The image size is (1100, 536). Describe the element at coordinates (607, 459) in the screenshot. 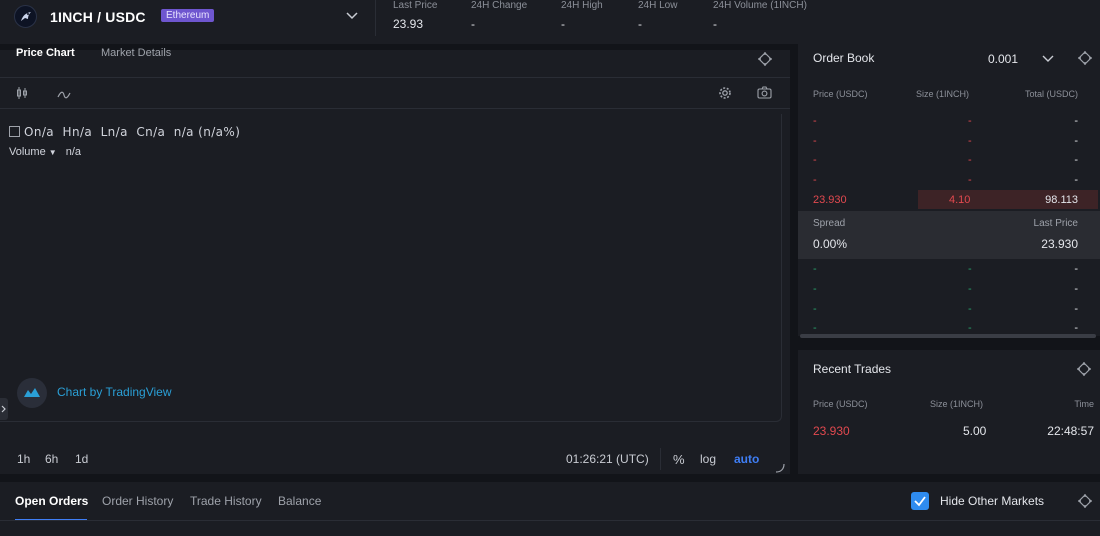

I see `utc-clock: 01:26:21 (UTC)` at that location.